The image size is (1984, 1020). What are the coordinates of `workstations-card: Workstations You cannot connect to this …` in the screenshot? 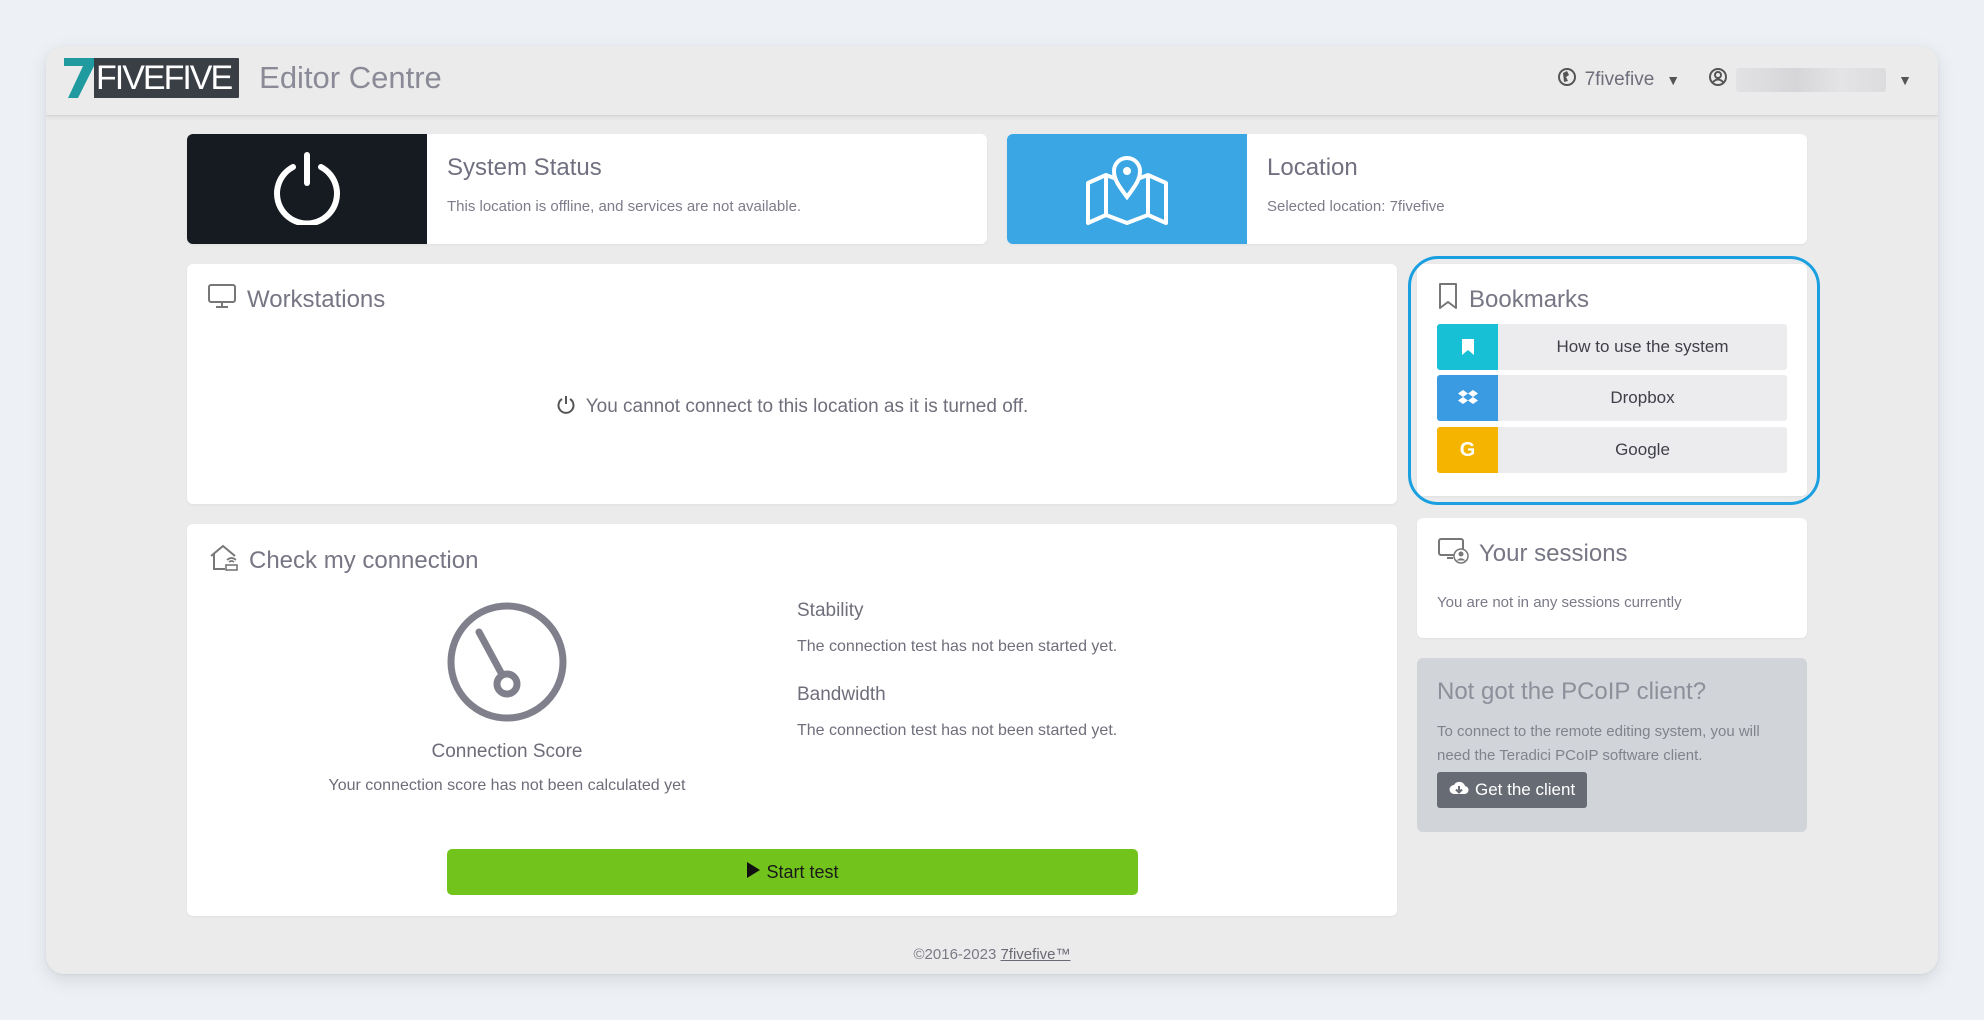 It's located at (792, 384).